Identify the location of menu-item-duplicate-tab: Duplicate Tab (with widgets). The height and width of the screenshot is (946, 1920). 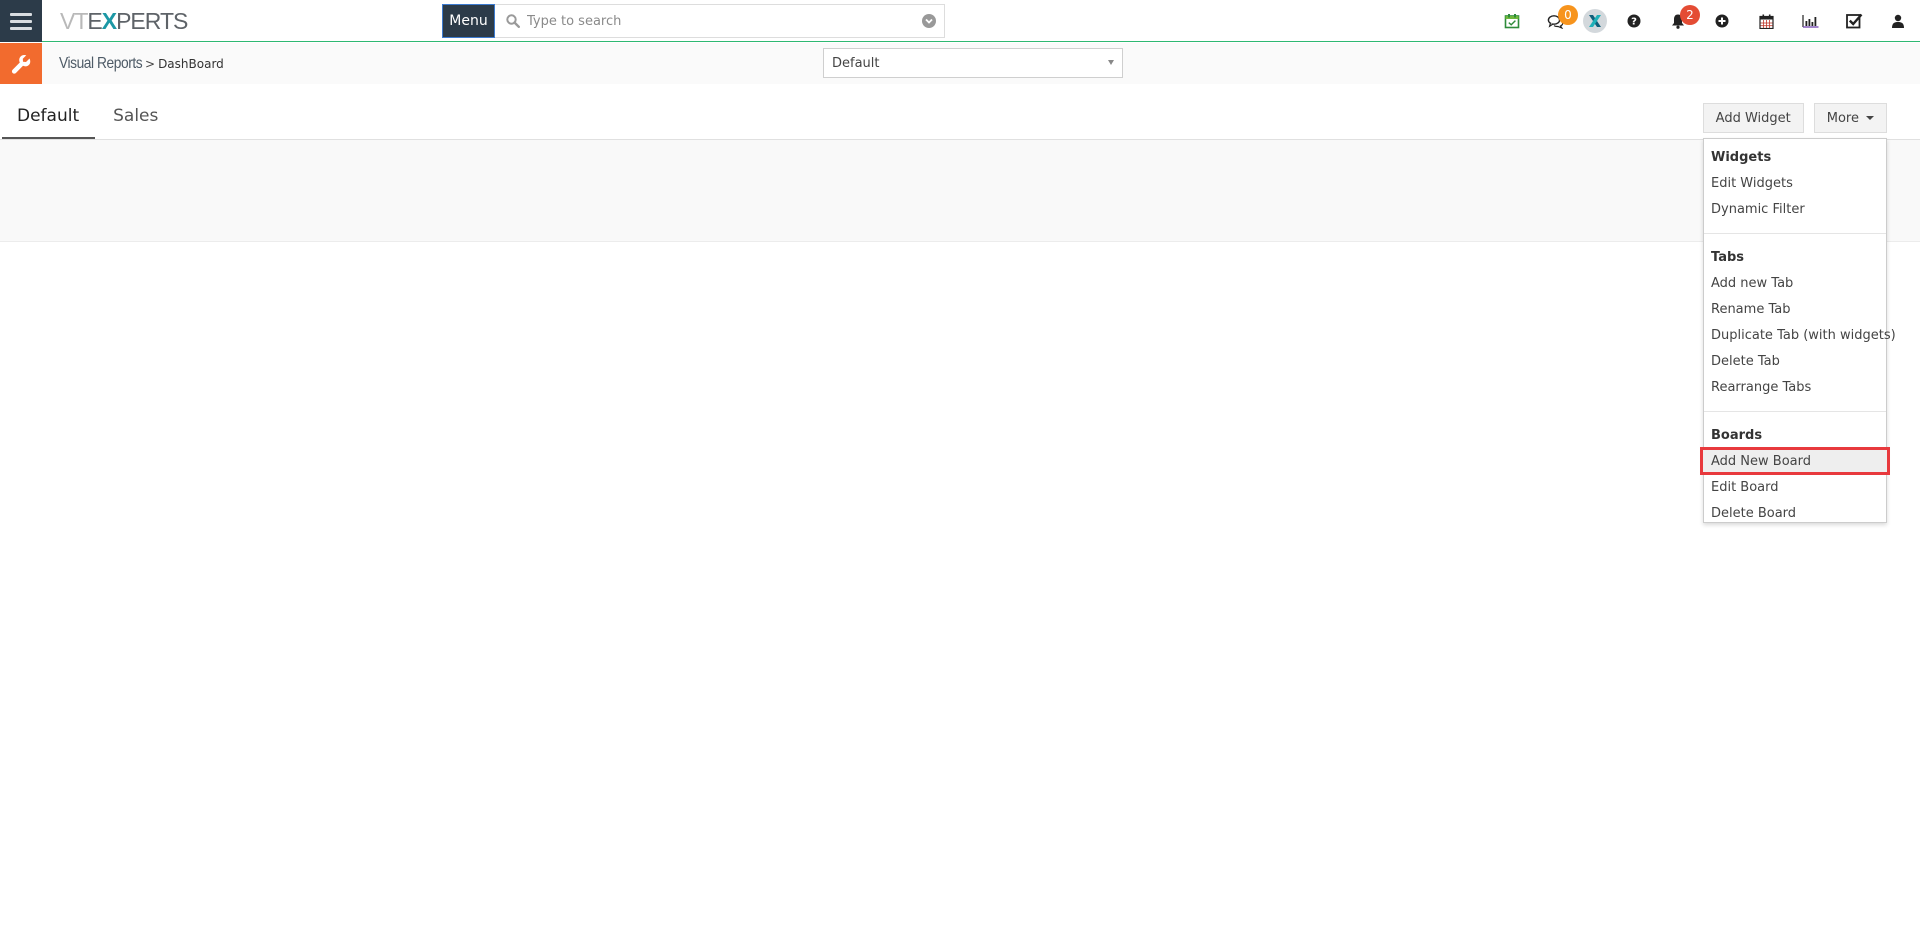
(1800, 335).